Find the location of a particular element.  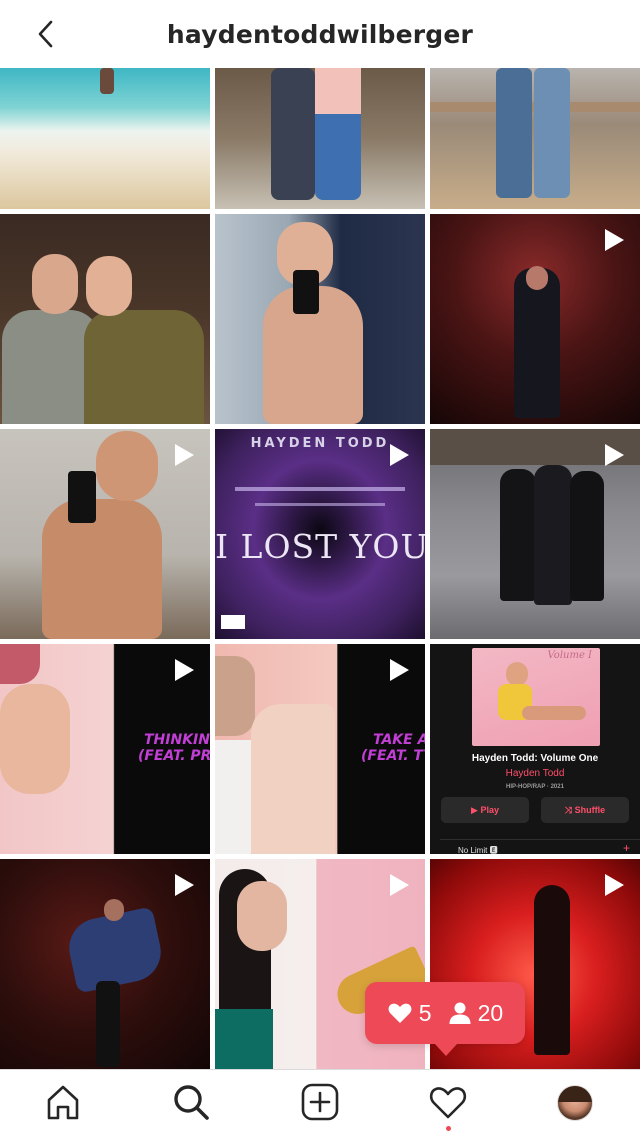

tab-activity is located at coordinates (448, 1102).